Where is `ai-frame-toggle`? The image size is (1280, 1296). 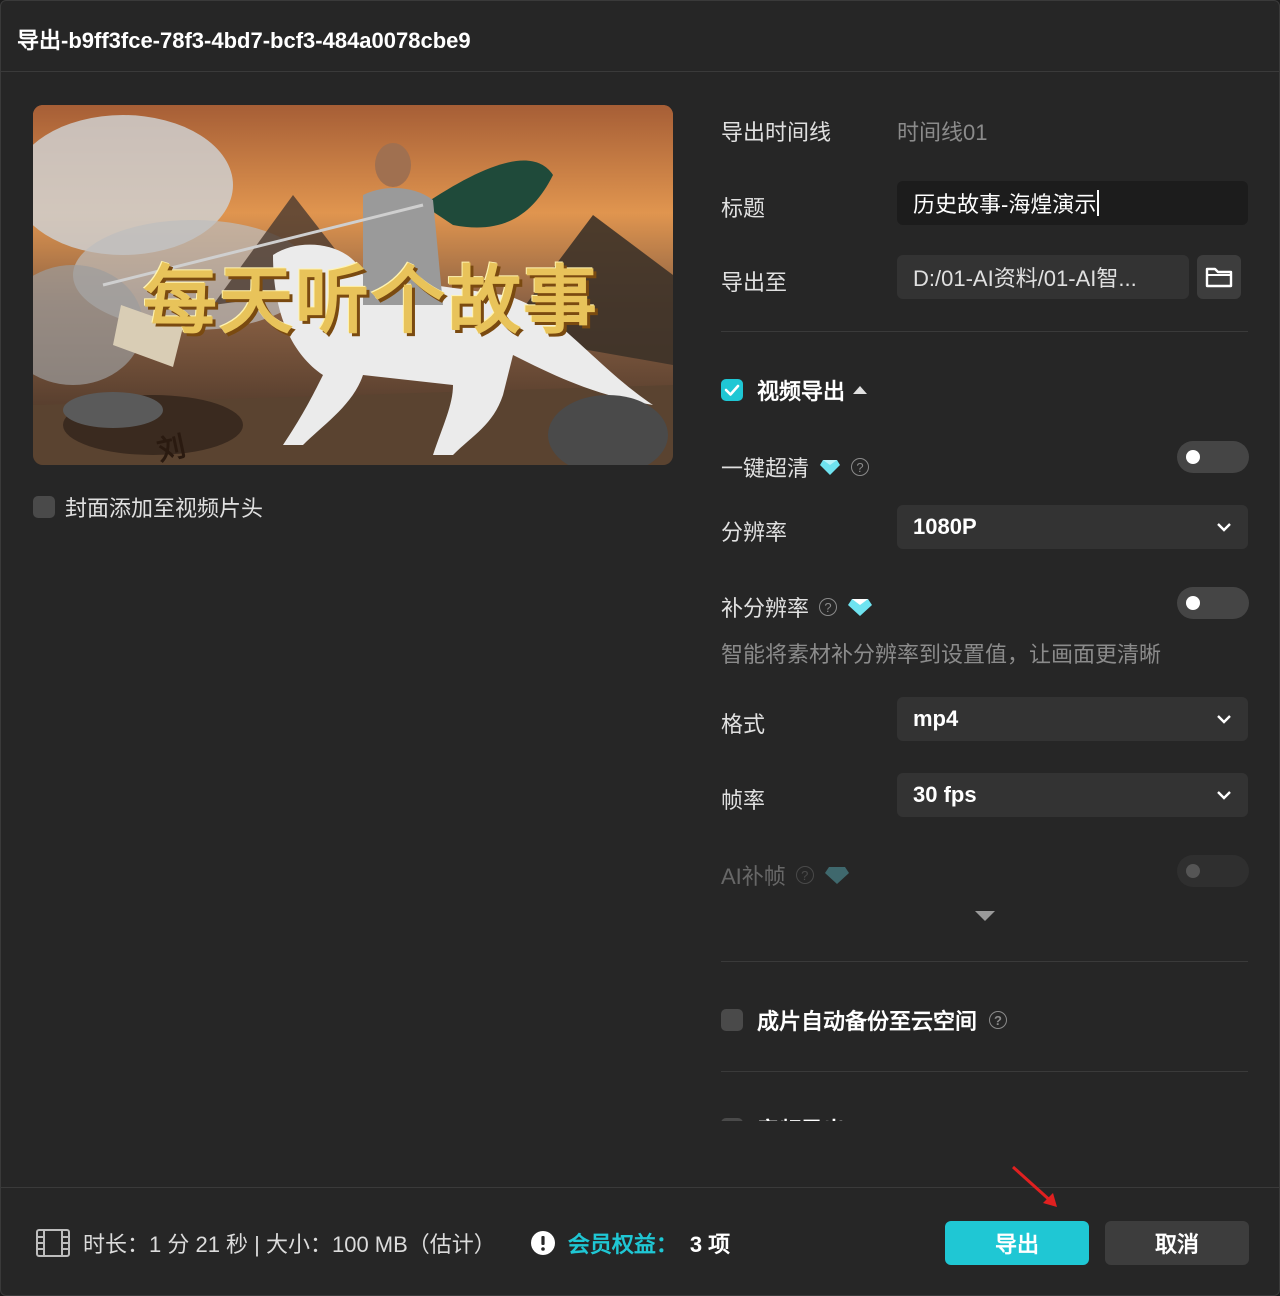
ai-frame-toggle is located at coordinates (1213, 871).